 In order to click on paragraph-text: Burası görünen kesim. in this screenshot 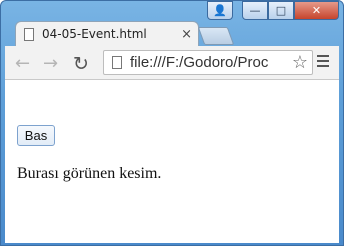, I will do `click(89, 173)`.